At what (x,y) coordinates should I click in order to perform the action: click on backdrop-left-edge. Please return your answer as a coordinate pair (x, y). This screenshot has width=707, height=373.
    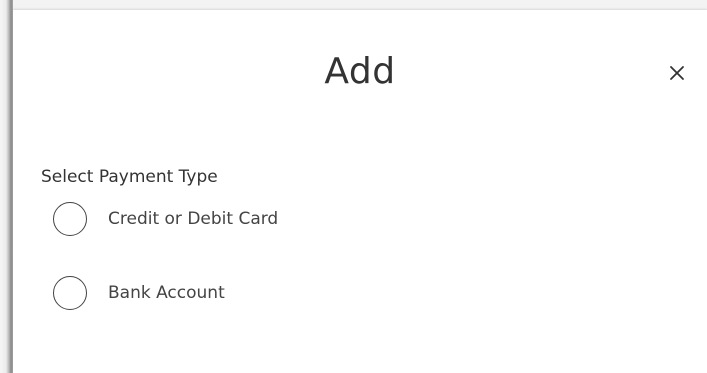
    Looking at the image, I should click on (6, 186).